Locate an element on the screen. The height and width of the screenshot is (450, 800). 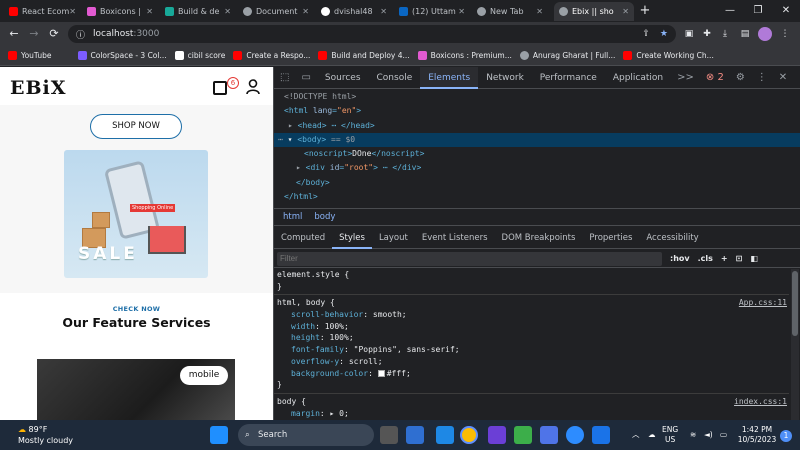
minimize-icon: — is located at coordinates (730, 11).